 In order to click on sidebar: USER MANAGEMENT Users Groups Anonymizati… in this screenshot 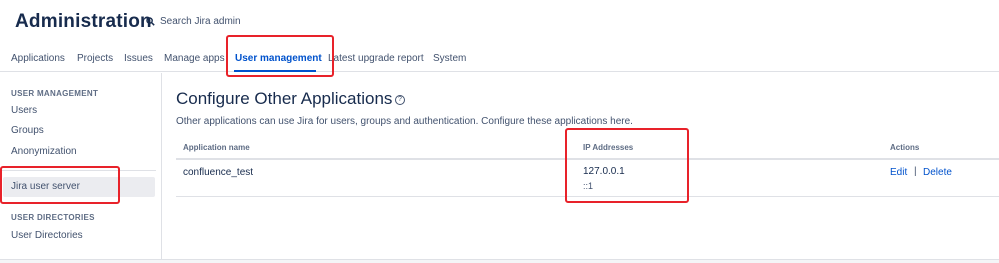, I will do `click(81, 166)`.